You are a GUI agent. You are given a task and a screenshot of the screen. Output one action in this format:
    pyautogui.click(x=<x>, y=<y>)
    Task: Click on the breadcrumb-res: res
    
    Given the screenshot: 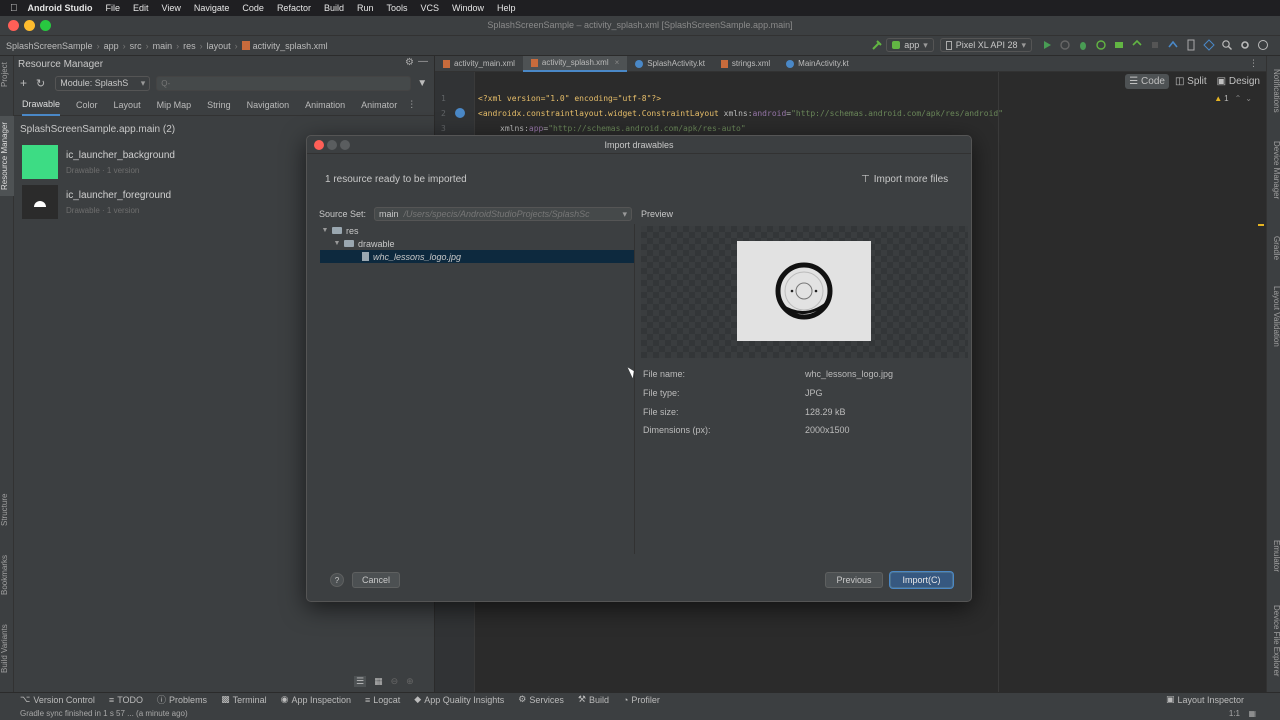 What is the action you would take?
    pyautogui.click(x=189, y=46)
    